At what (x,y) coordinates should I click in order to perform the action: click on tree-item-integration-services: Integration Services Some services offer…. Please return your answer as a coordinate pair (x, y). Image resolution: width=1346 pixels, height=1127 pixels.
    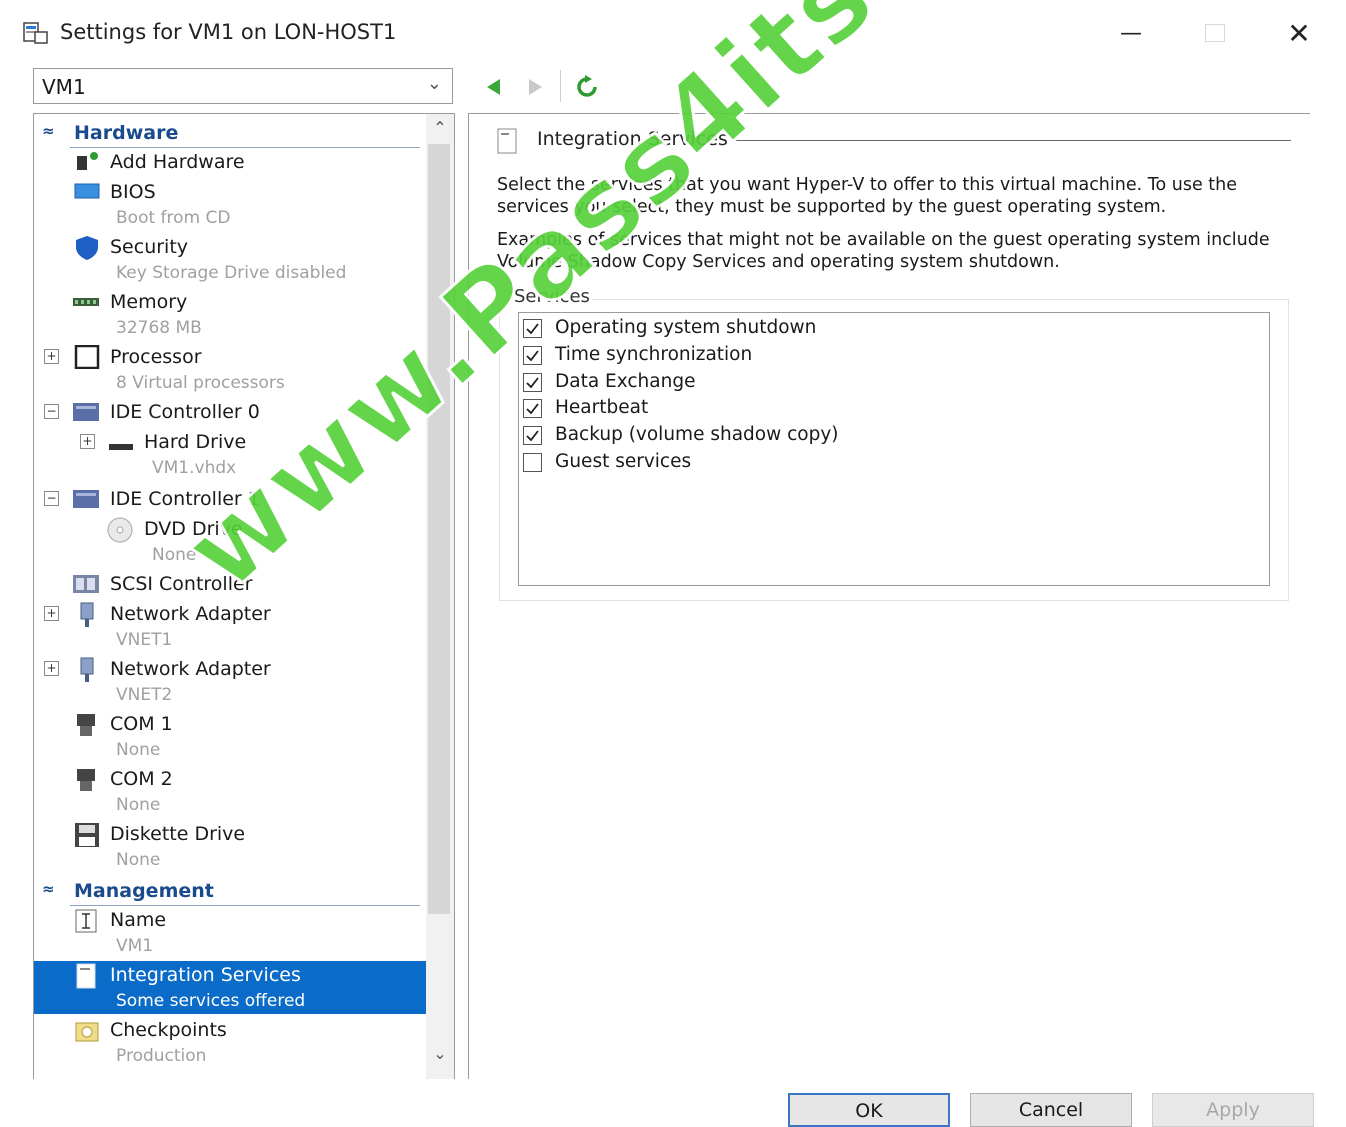
    Looking at the image, I should click on (230, 987).